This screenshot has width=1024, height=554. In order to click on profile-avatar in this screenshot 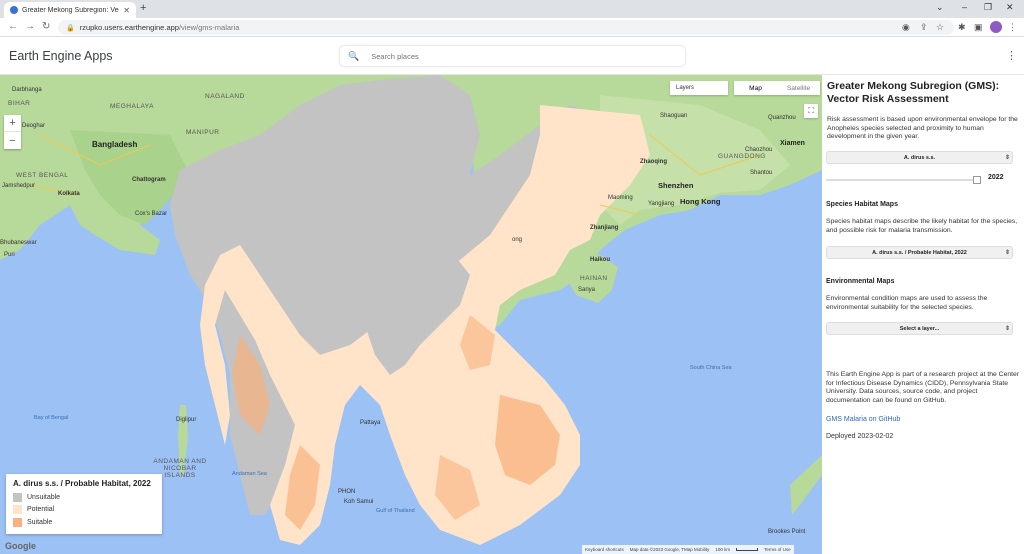, I will do `click(996, 27)`.